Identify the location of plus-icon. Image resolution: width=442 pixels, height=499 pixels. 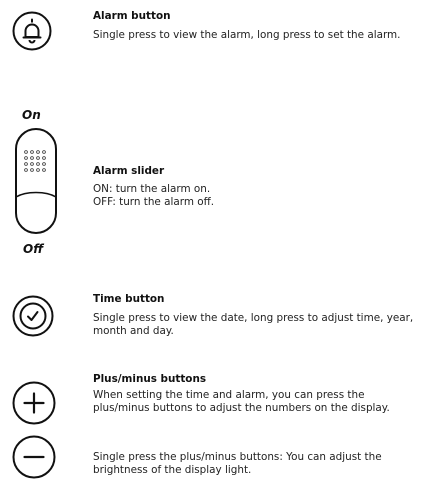
(34, 403).